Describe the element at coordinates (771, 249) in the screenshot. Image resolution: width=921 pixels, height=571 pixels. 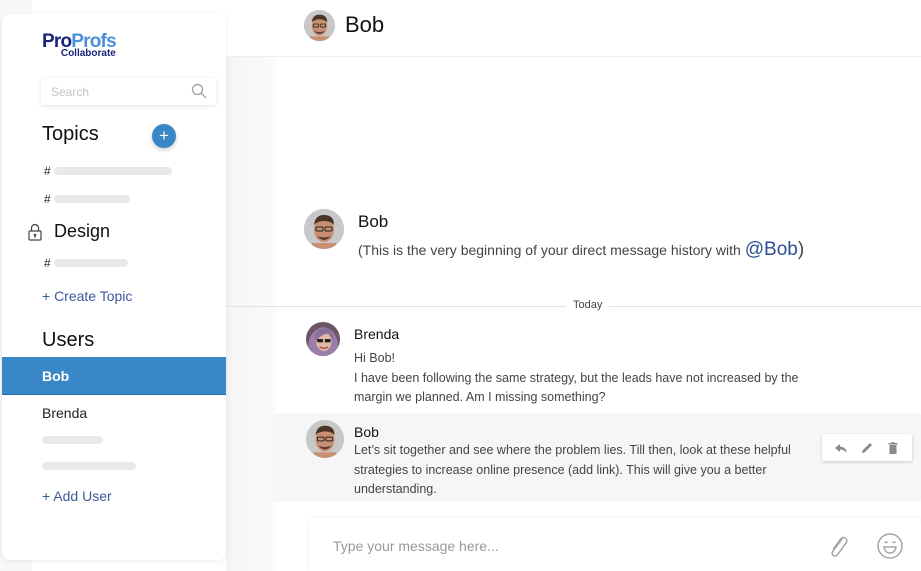
I see `mention-link: @Bob` at that location.